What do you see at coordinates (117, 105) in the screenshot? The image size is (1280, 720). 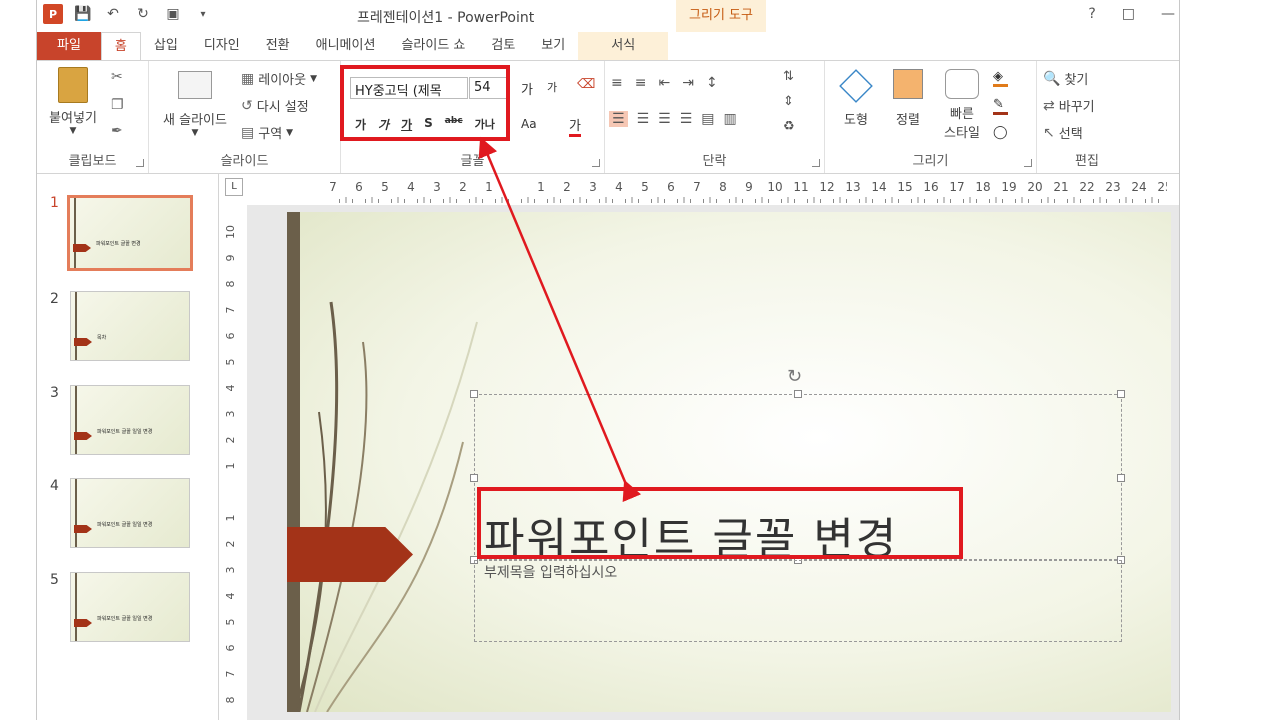 I see `copy-icon: ❐` at bounding box center [117, 105].